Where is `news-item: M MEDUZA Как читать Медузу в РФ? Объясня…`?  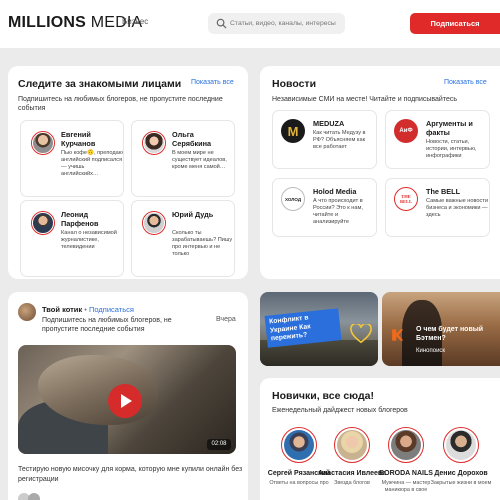 news-item: M MEDUZA Как читать Медузу в РФ? Объясня… is located at coordinates (324, 139).